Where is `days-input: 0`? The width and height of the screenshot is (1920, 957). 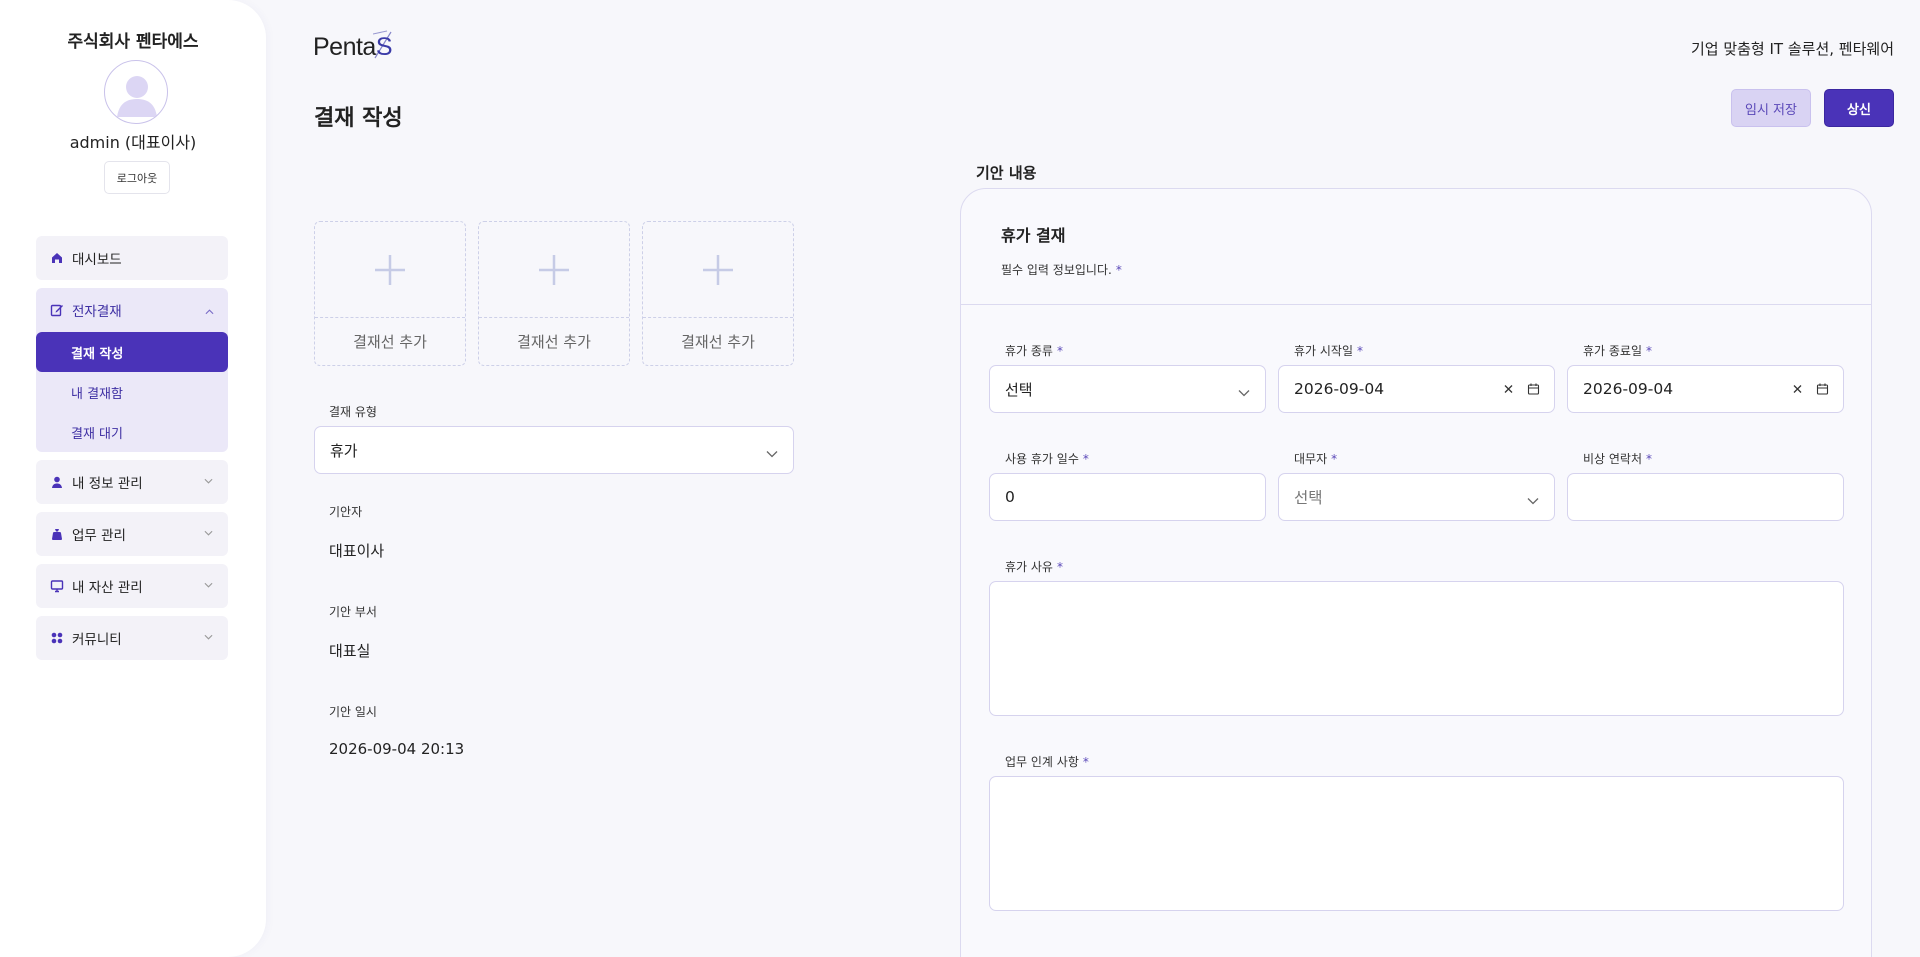 days-input: 0 is located at coordinates (1127, 497).